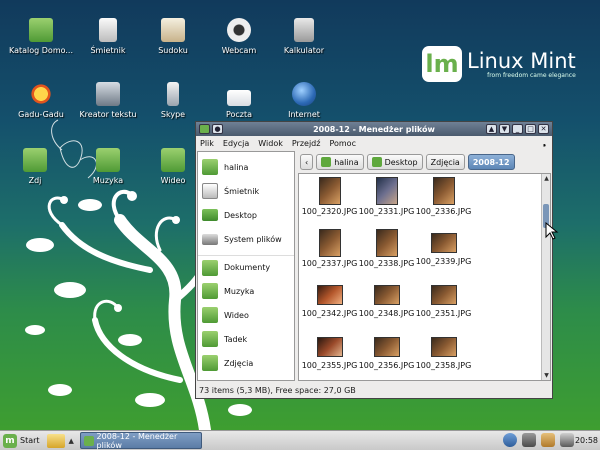  What do you see at coordinates (10, 440) in the screenshot?
I see `mint-menu-icon: m` at bounding box center [10, 440].